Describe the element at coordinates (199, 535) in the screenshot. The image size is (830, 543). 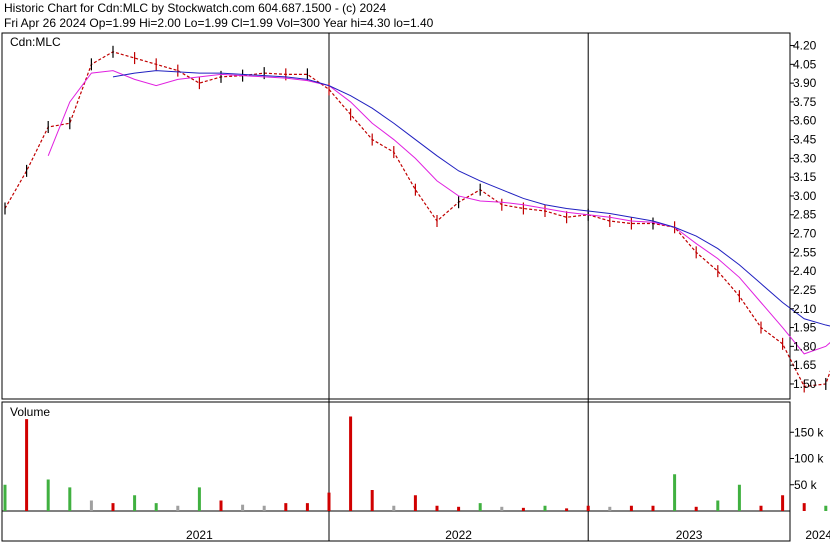
I see `year-label: 2021` at that location.